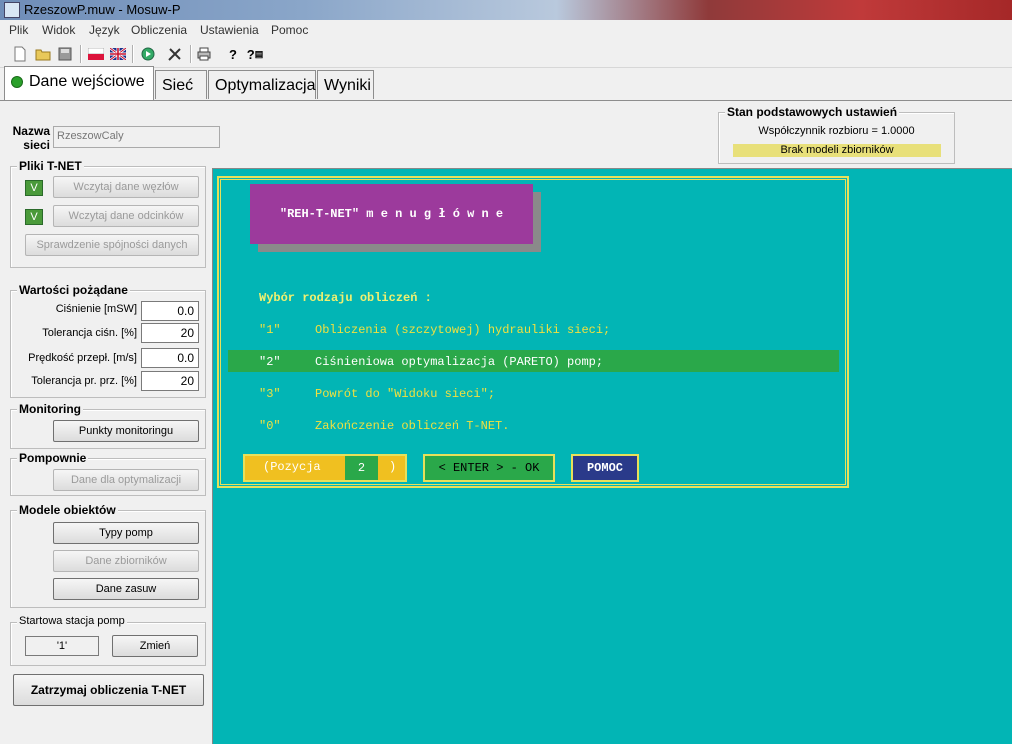  I want to click on status-title: Stan podstawowych ustawień, so click(812, 112).